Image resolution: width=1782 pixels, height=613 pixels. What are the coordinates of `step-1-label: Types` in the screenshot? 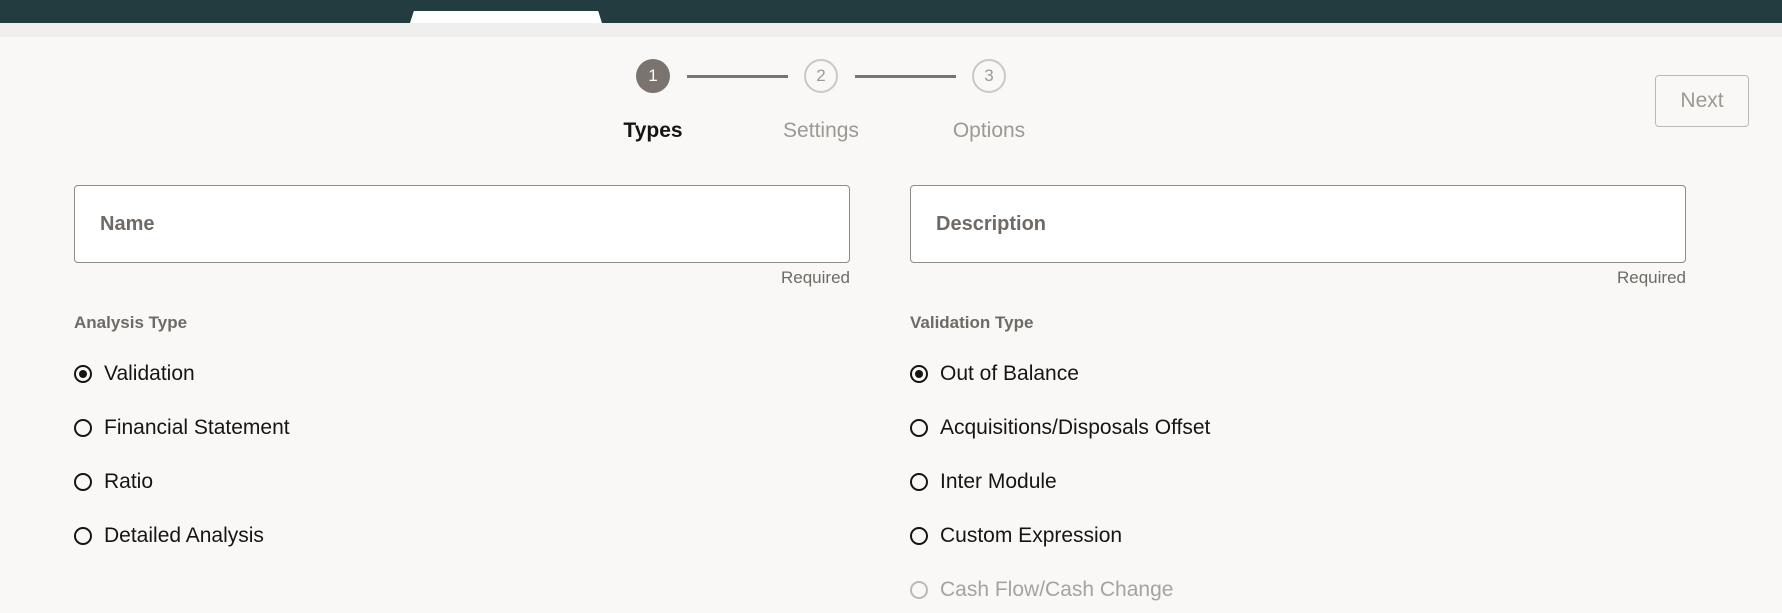 It's located at (653, 131).